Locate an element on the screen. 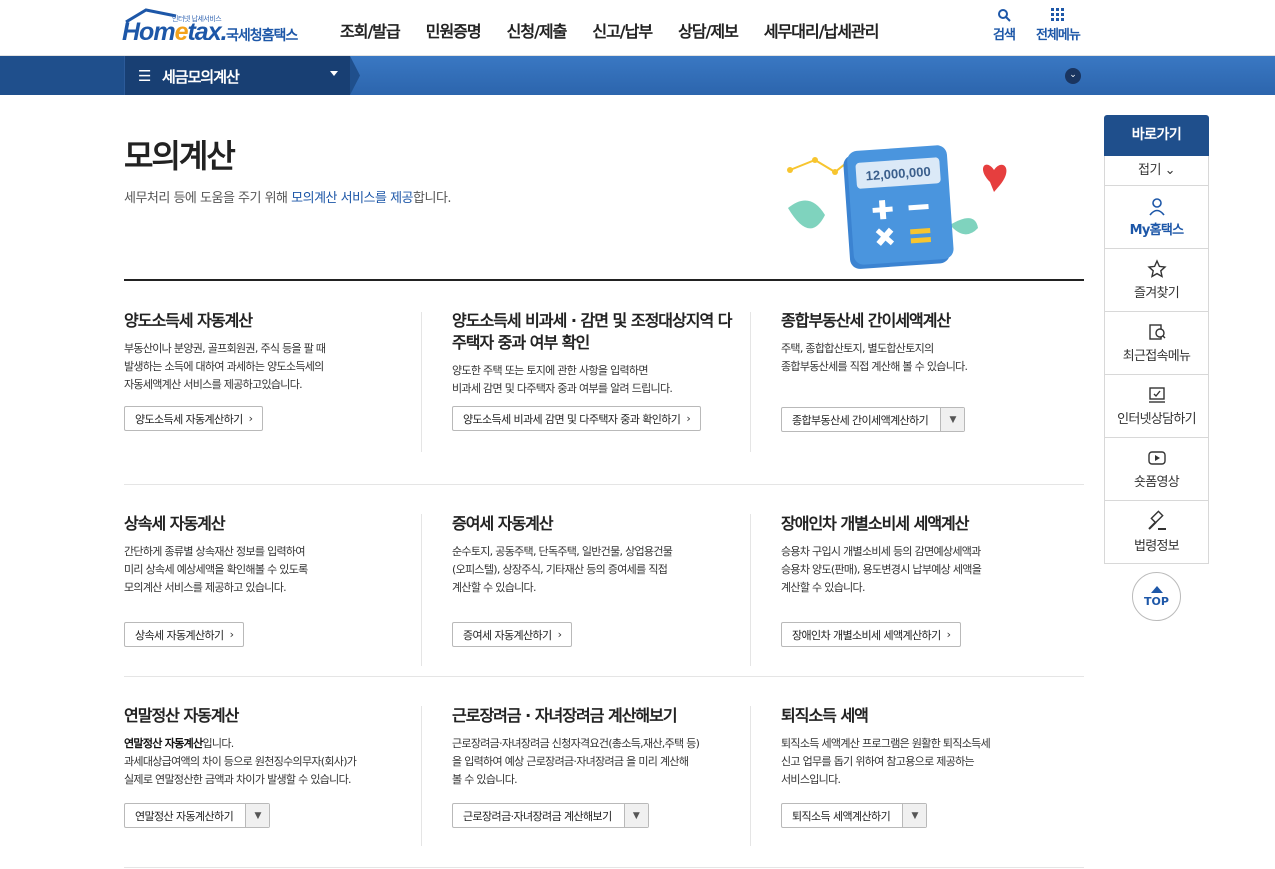 The height and width of the screenshot is (869, 1275). card-title: 장애인차 개별소비세 세액계산 is located at coordinates (875, 523).